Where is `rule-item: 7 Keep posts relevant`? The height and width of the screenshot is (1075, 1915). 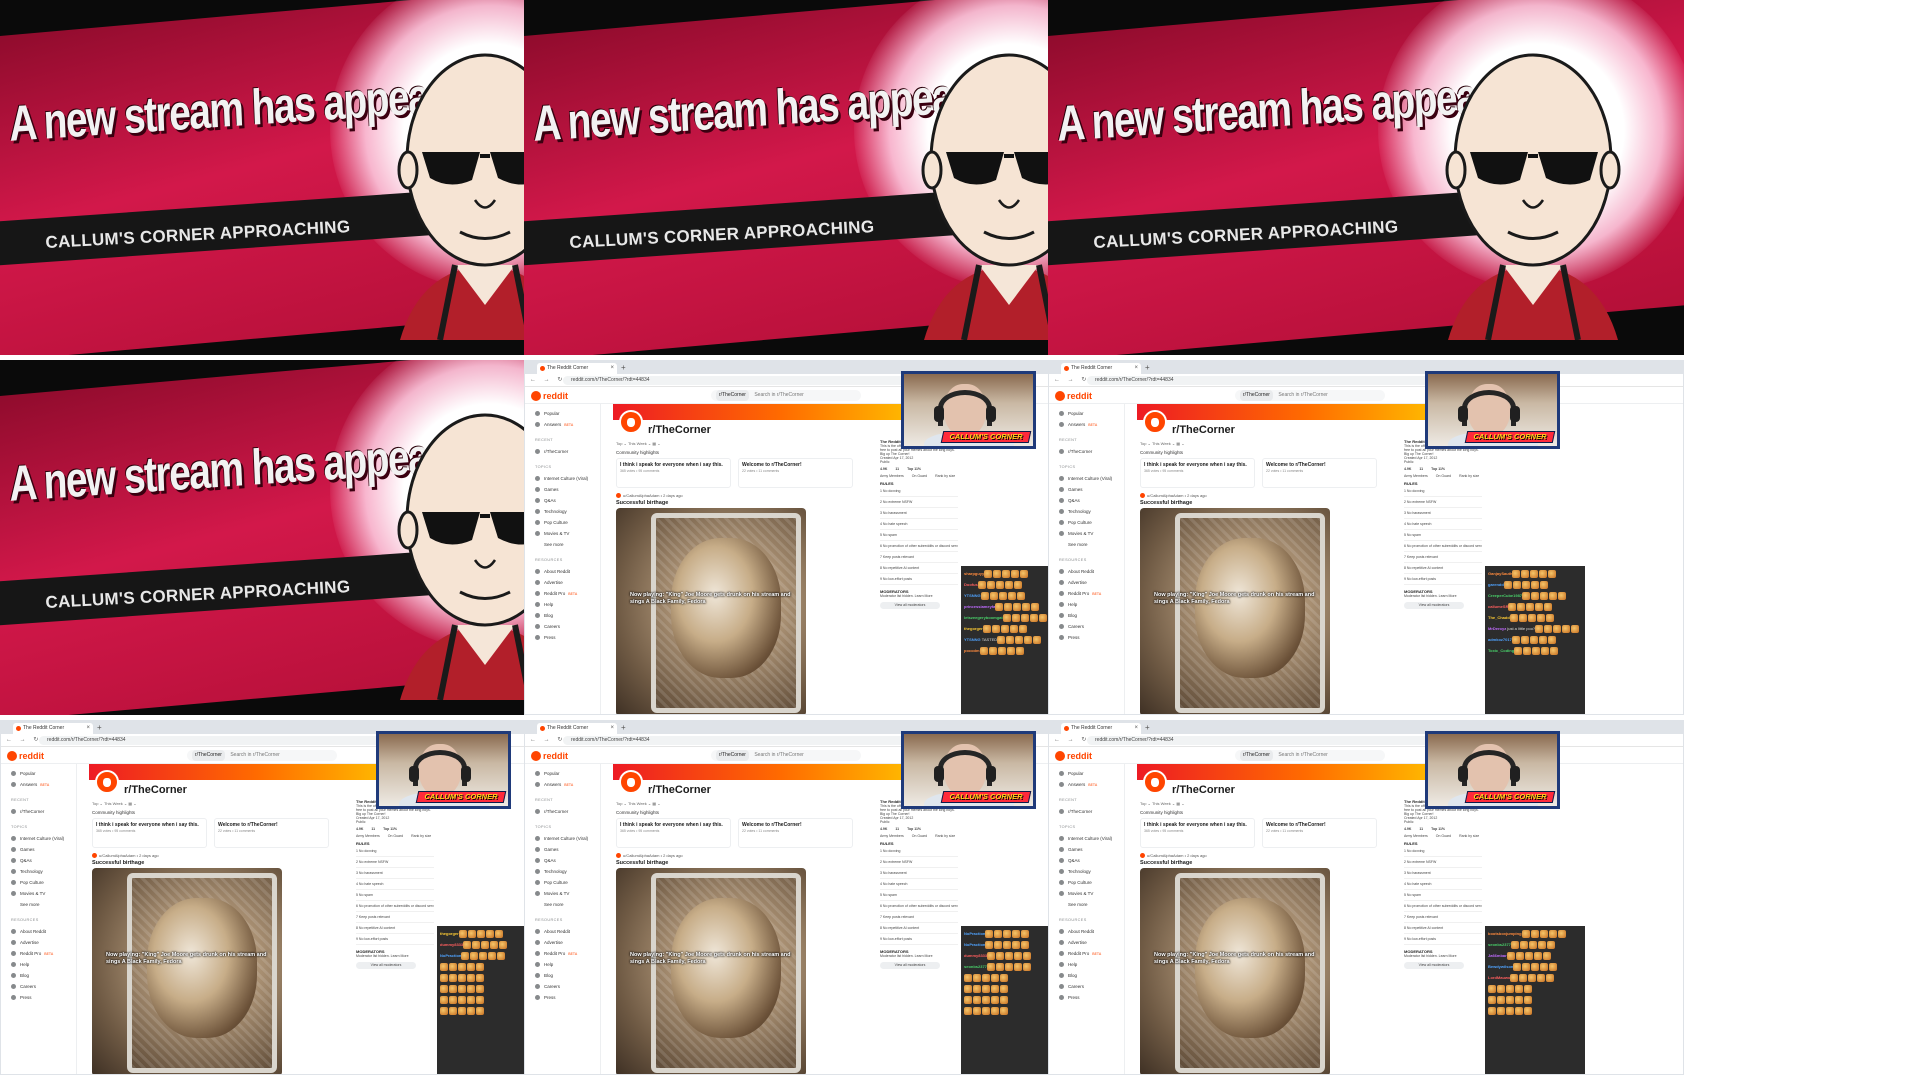 rule-item: 7 Keep posts relevant is located at coordinates (919, 557).